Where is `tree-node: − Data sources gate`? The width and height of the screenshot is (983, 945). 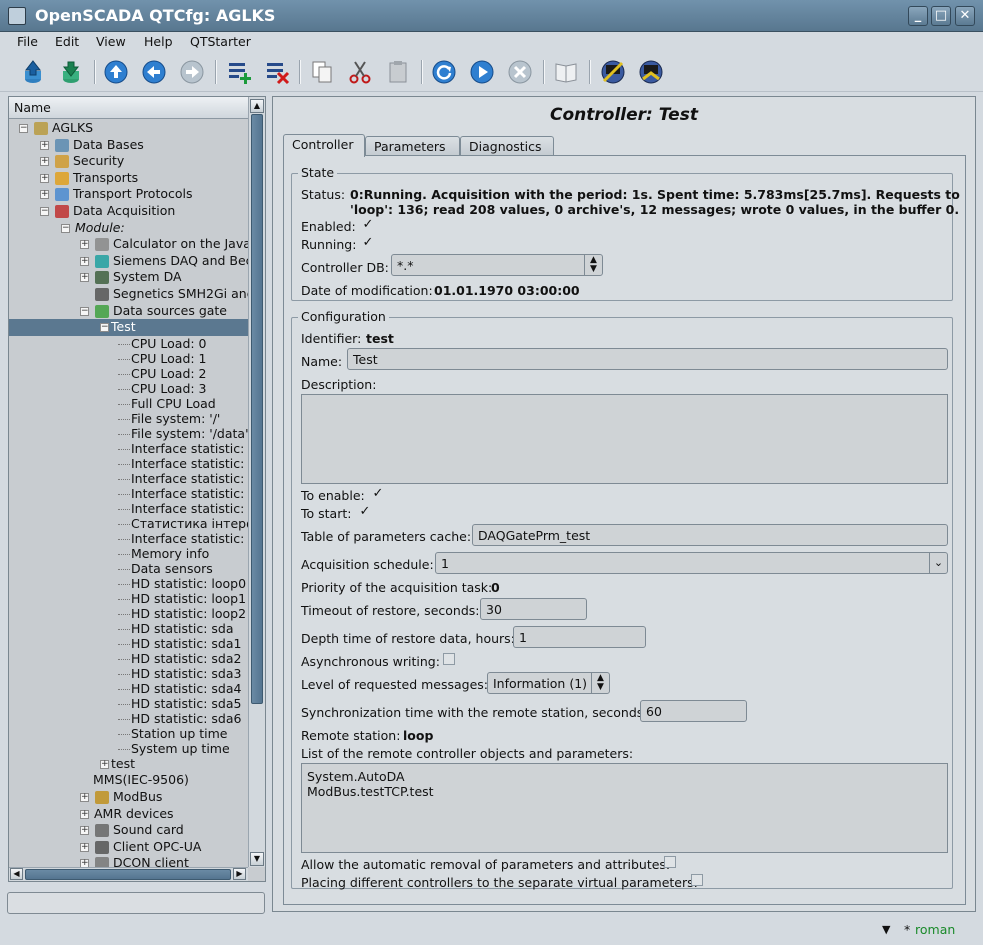
tree-node: − Data sources gate is located at coordinates (128, 311).